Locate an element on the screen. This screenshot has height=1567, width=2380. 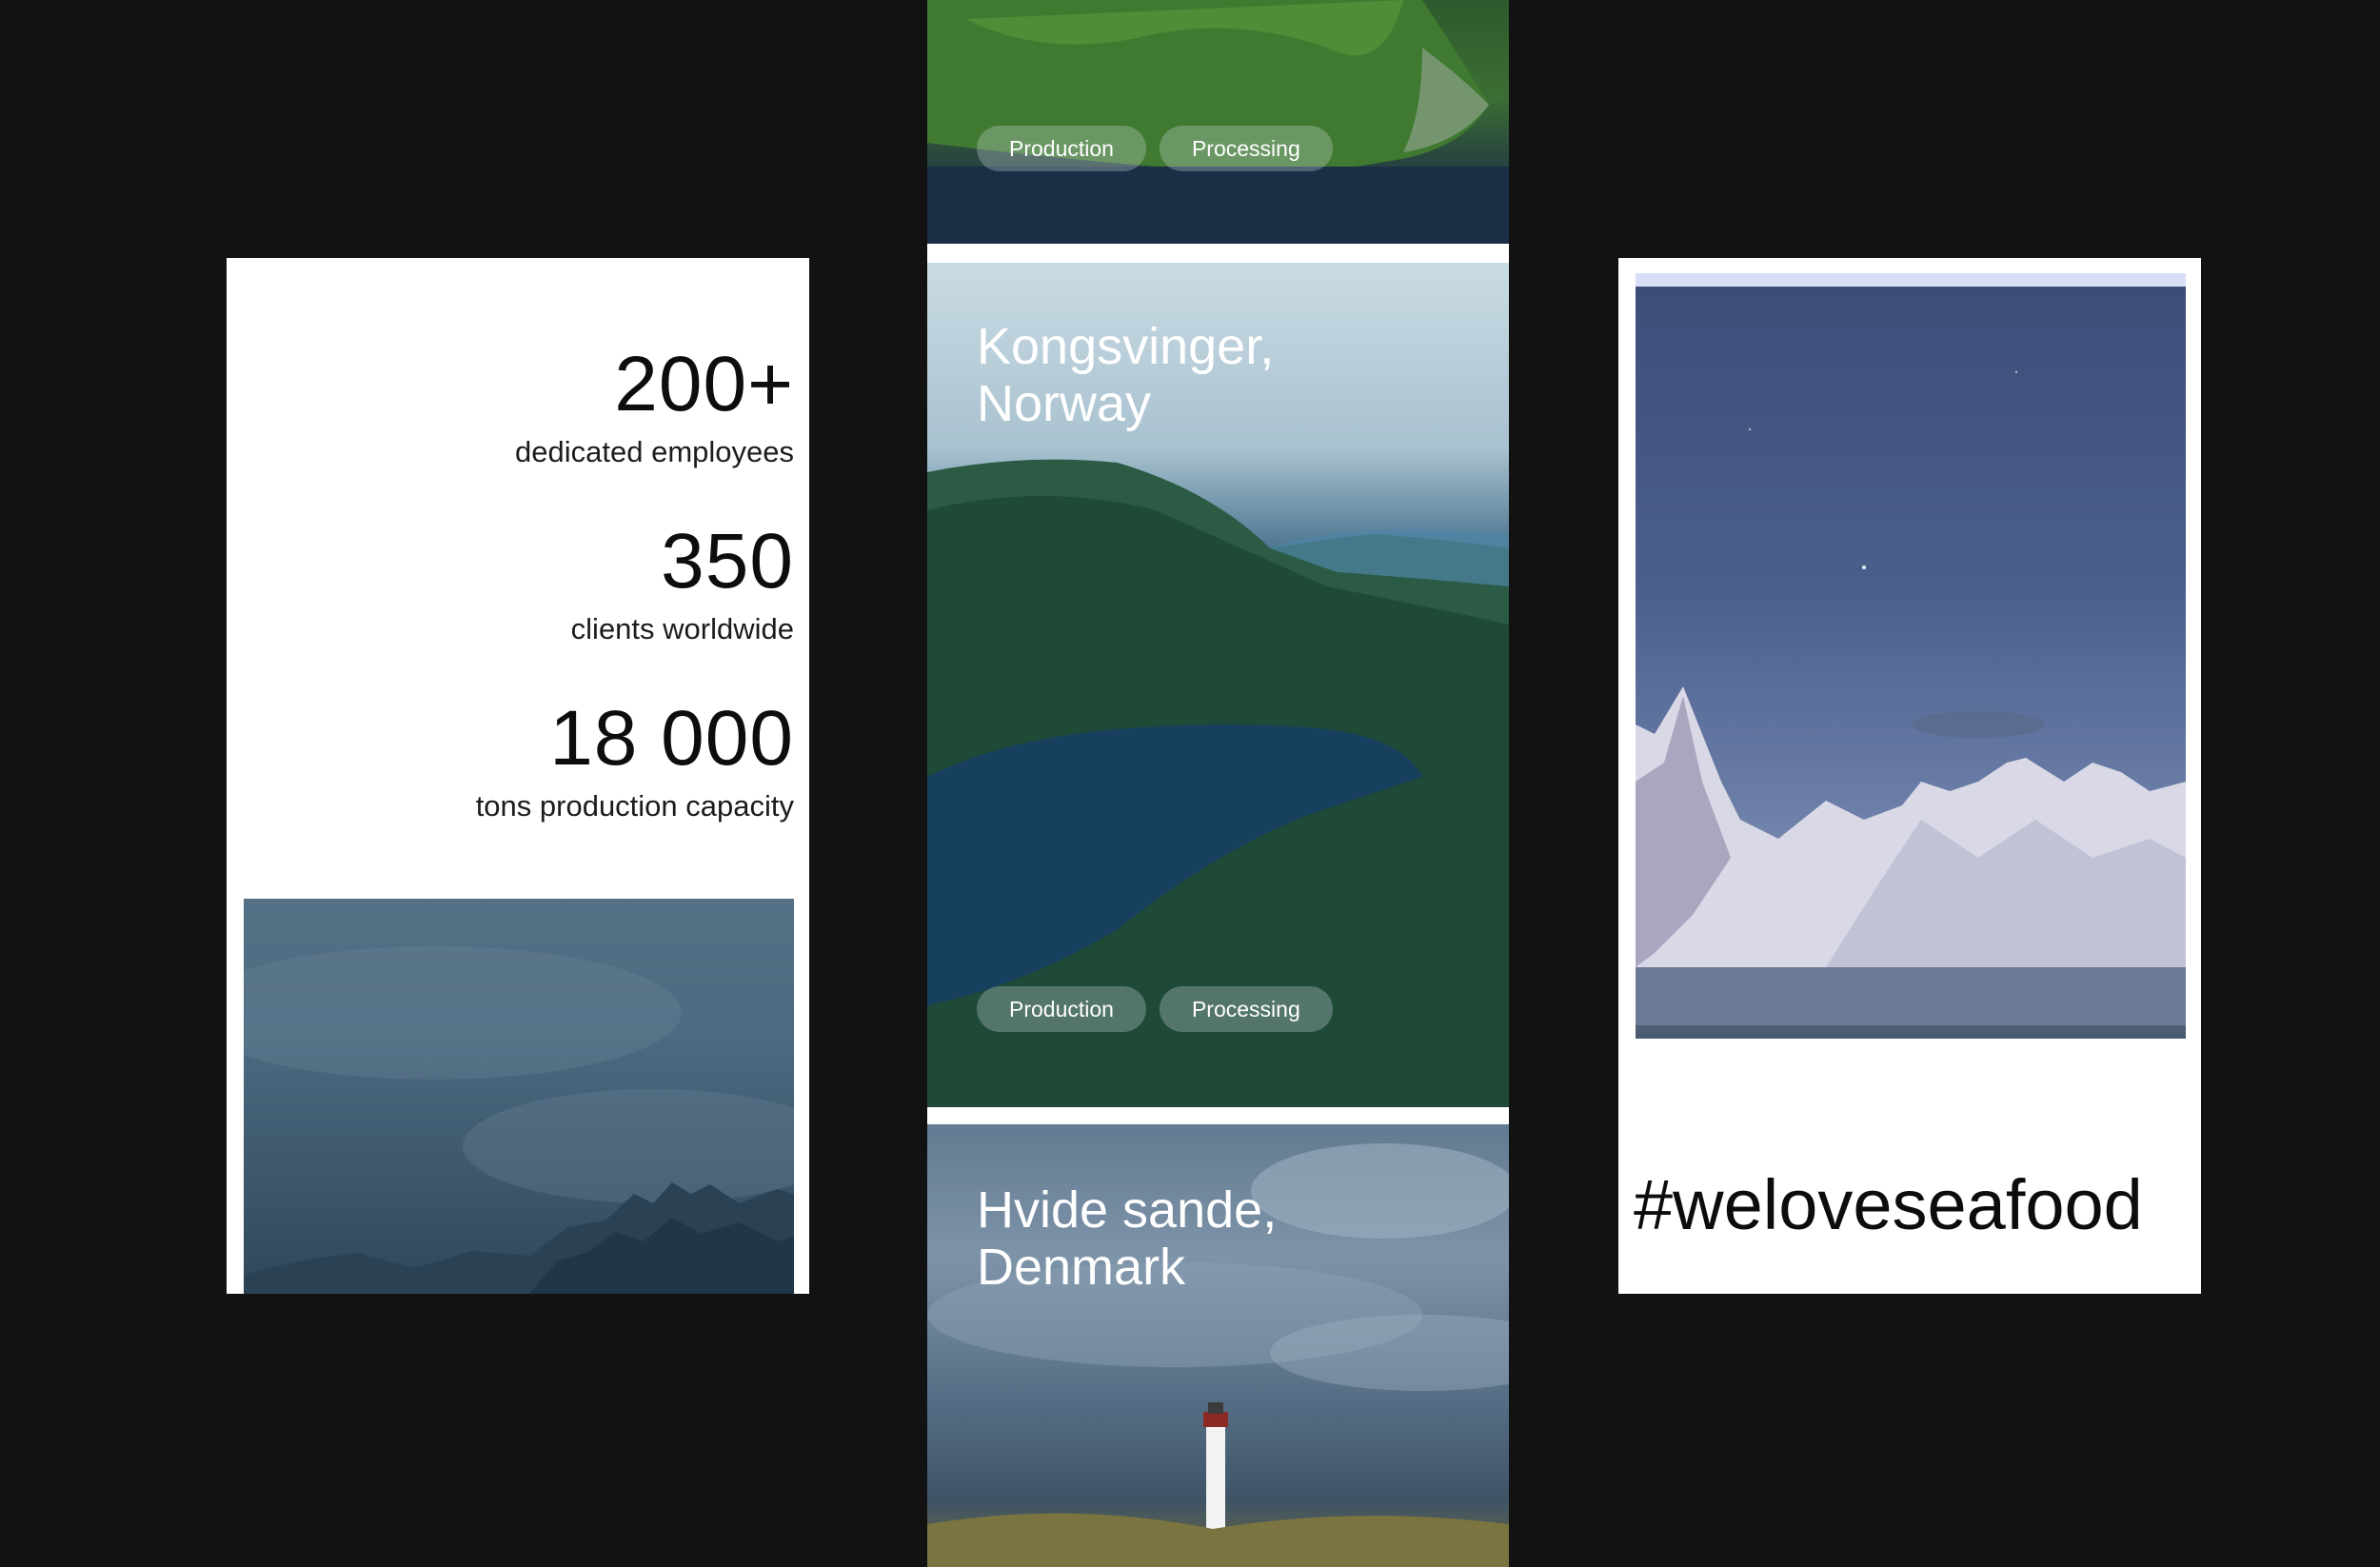
stat-value: 350 is located at coordinates (727, 561).